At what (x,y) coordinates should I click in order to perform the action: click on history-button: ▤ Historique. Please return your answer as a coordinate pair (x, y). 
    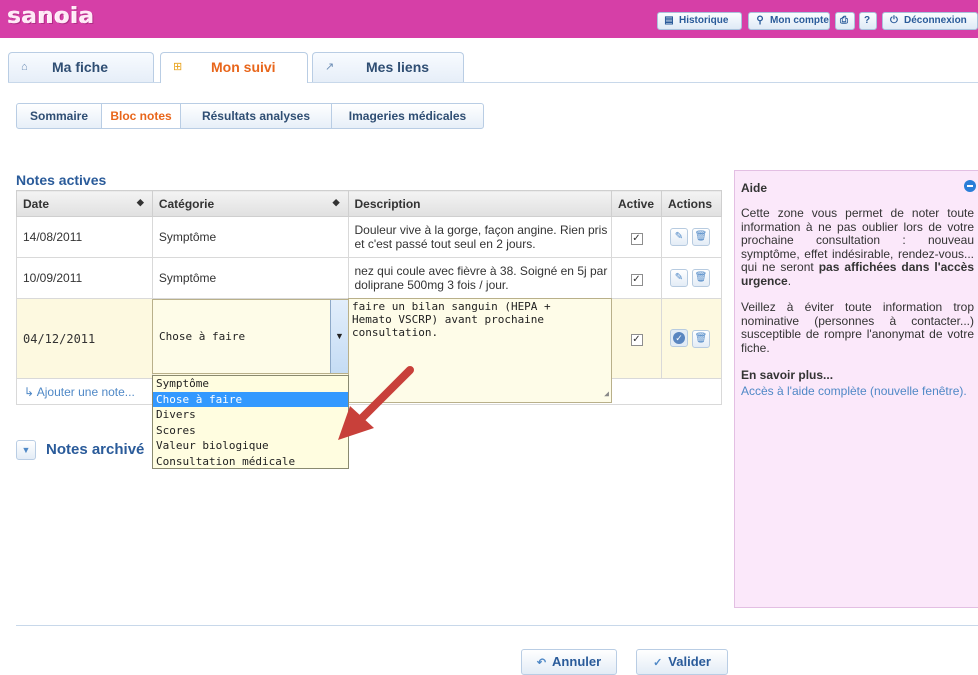
    Looking at the image, I should click on (699, 21).